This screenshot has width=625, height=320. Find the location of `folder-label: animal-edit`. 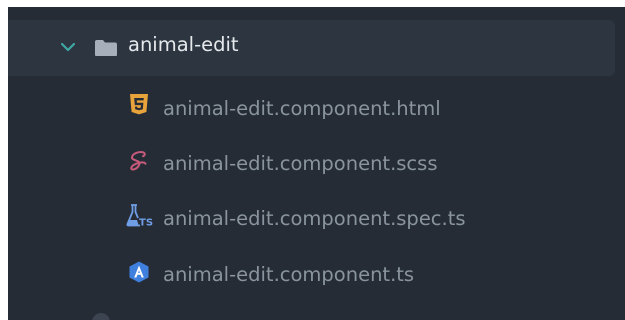

folder-label: animal-edit is located at coordinates (183, 44).